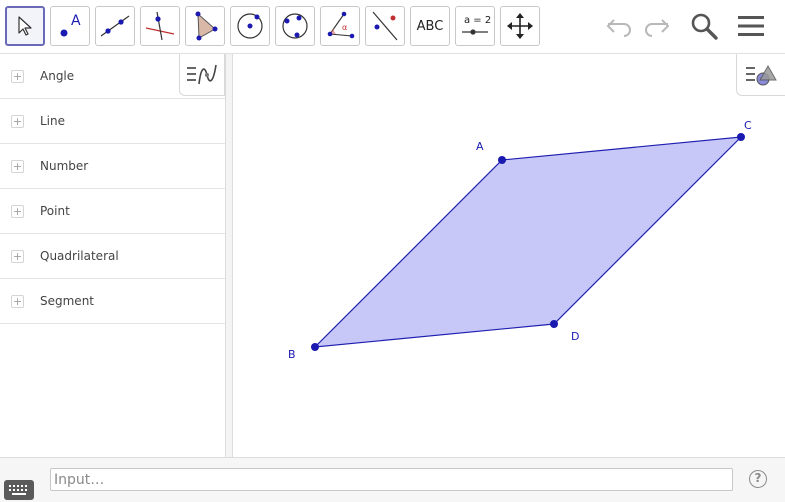  I want to click on circle-three-points-icon, so click(295, 26).